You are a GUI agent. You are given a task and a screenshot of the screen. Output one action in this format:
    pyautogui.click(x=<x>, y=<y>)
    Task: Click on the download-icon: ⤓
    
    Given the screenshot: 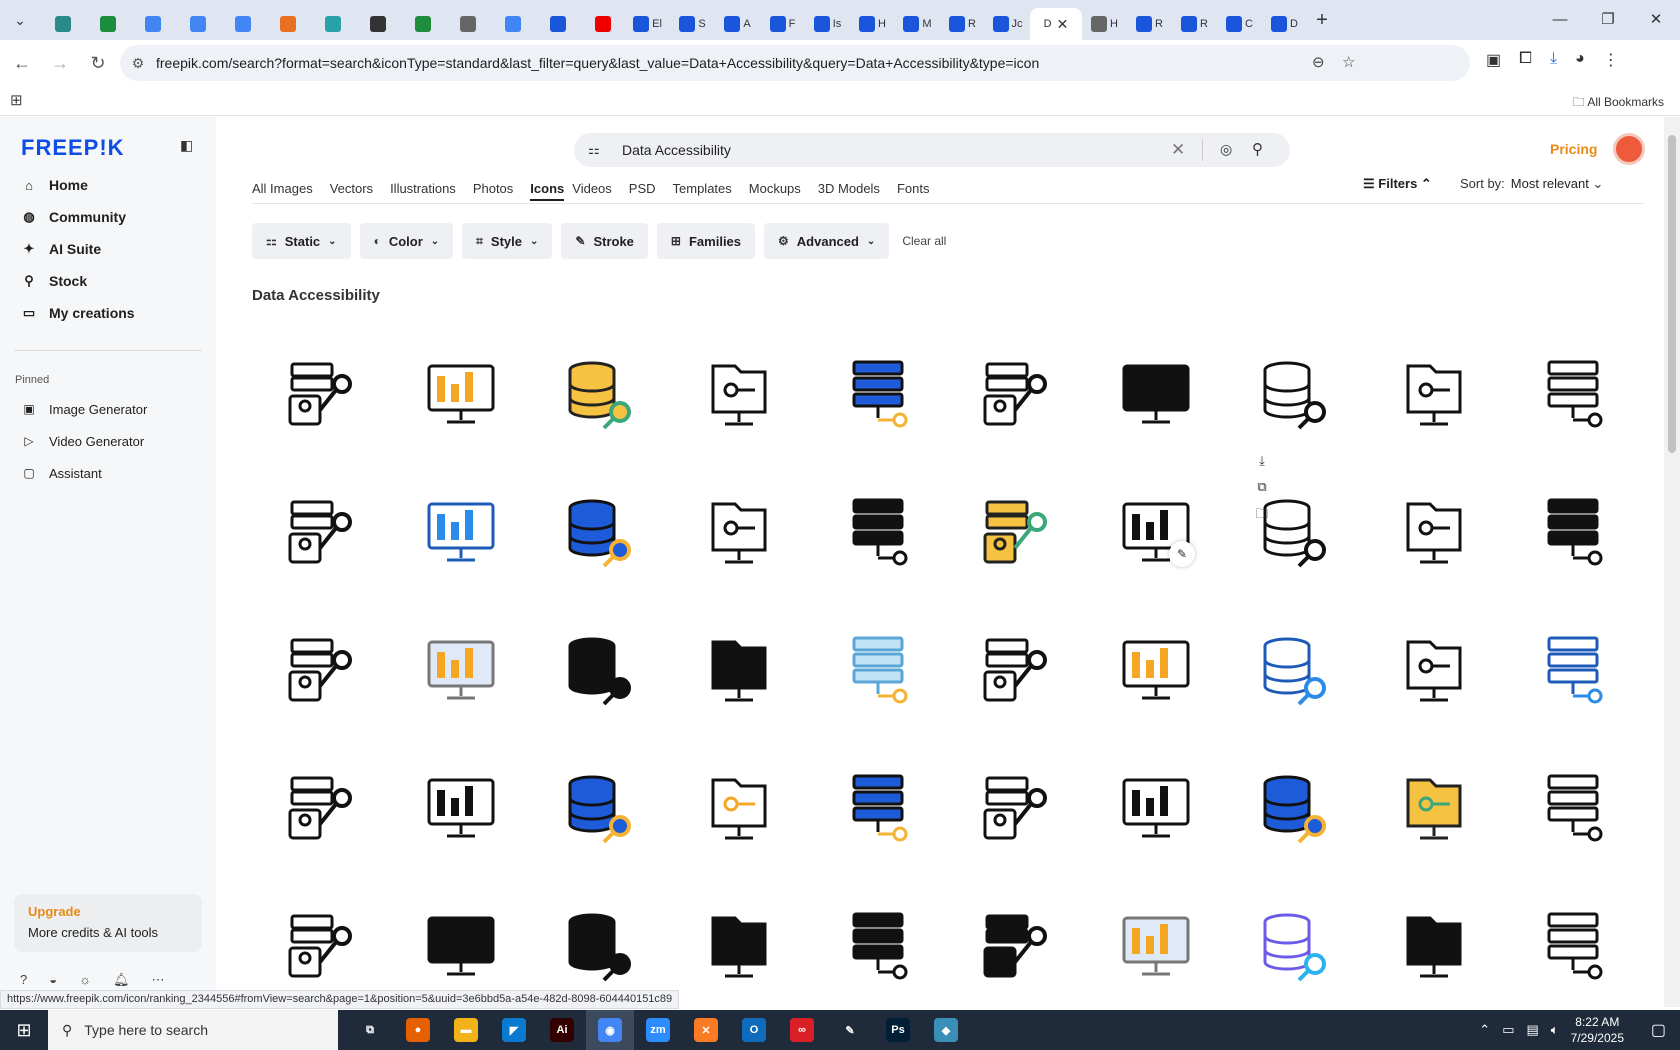 What is the action you would take?
    pyautogui.click(x=1553, y=60)
    